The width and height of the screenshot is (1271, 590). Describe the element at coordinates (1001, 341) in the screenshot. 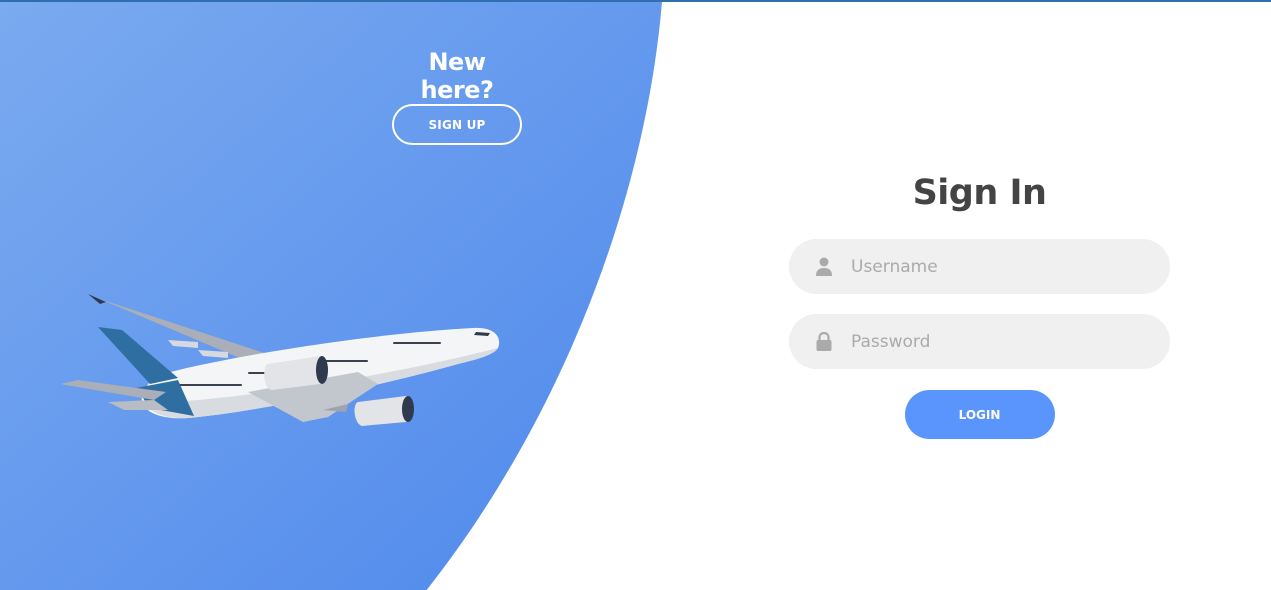

I see `password-input` at that location.